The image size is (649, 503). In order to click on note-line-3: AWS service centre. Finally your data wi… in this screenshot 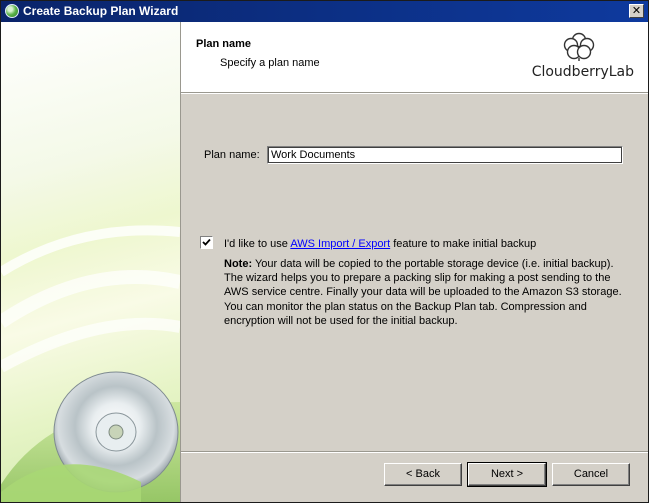, I will do `click(423, 292)`.